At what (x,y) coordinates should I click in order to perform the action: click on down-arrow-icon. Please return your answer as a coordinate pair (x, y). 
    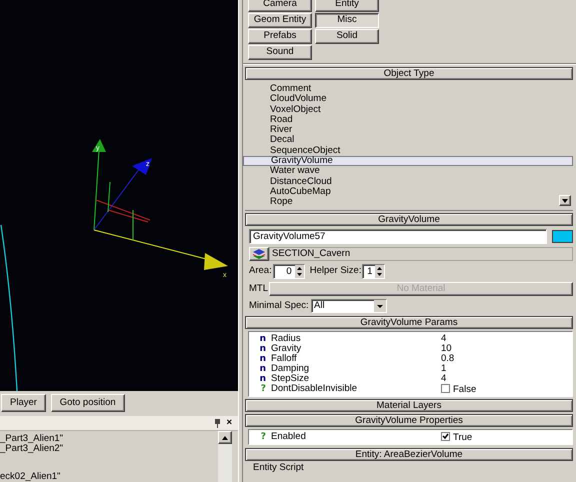
    Looking at the image, I should click on (565, 200).